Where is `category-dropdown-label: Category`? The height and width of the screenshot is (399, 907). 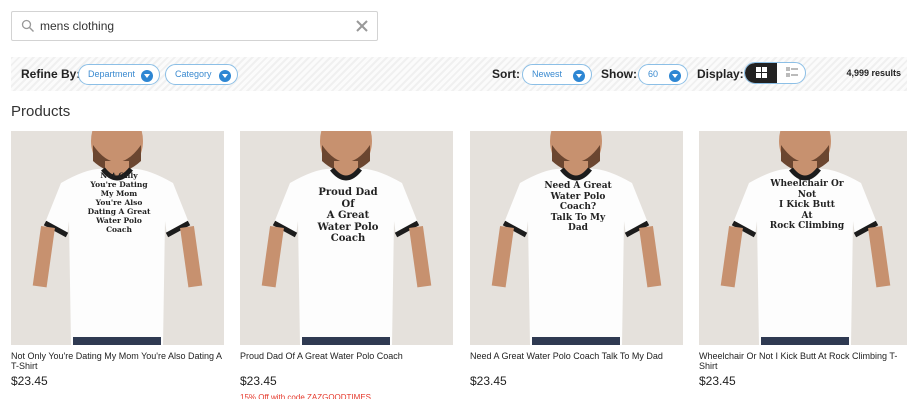
category-dropdown-label: Category is located at coordinates (193, 74).